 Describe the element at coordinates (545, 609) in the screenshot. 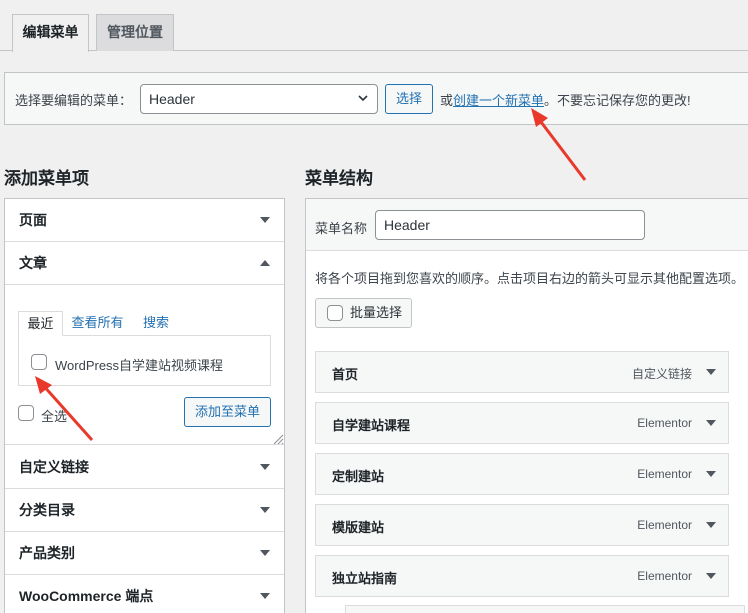

I see `menu-sub-item` at that location.